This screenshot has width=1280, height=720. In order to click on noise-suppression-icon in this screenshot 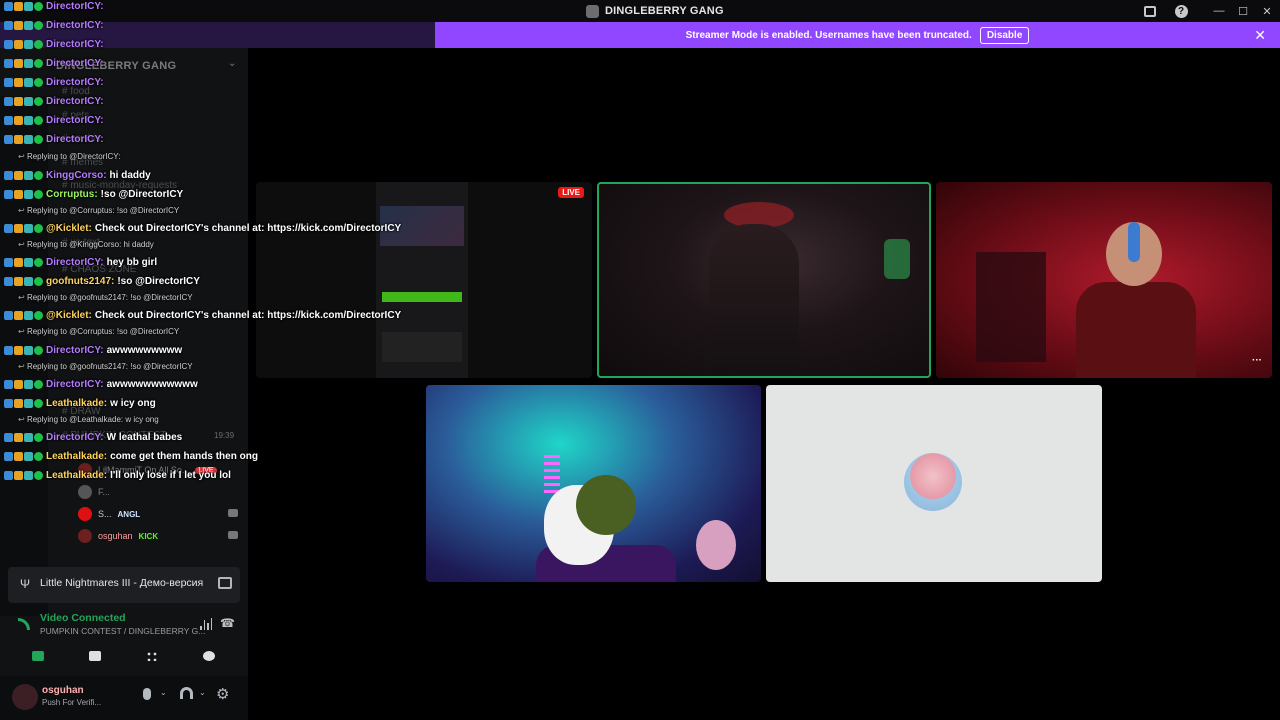, I will do `click(206, 624)`.